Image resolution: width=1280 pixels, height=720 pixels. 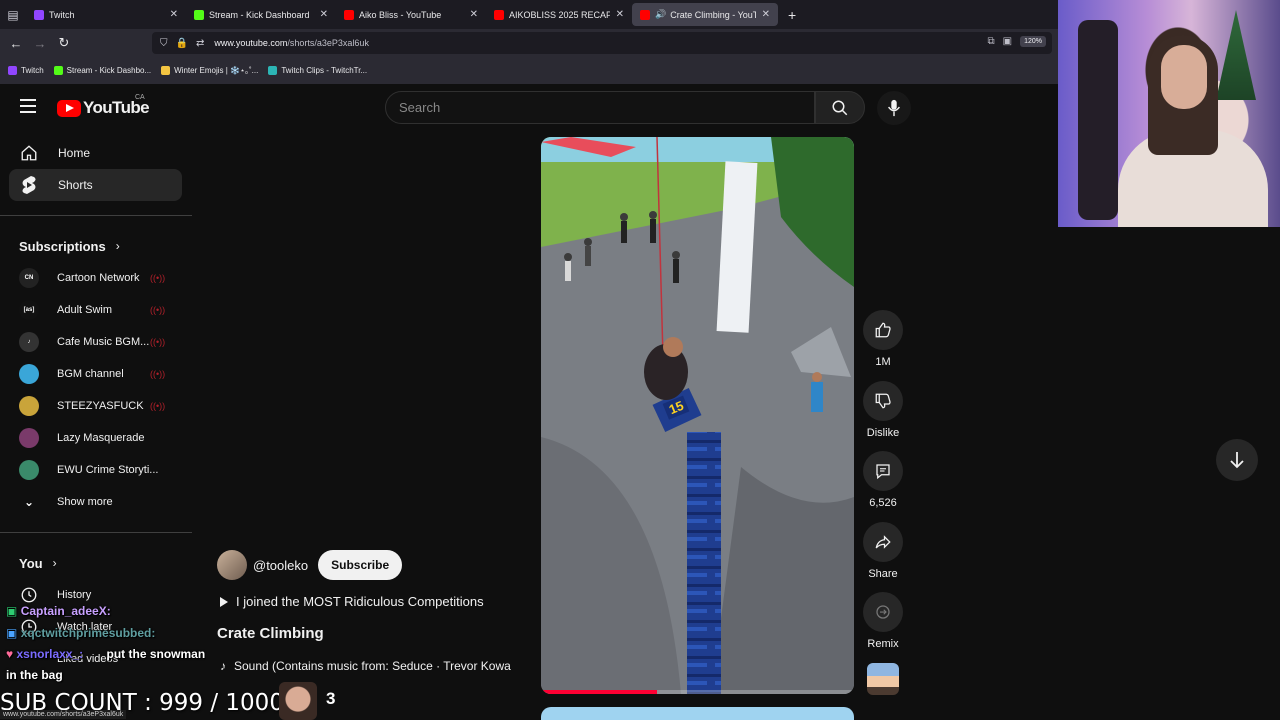 I want to click on dislike-button, so click(x=883, y=401).